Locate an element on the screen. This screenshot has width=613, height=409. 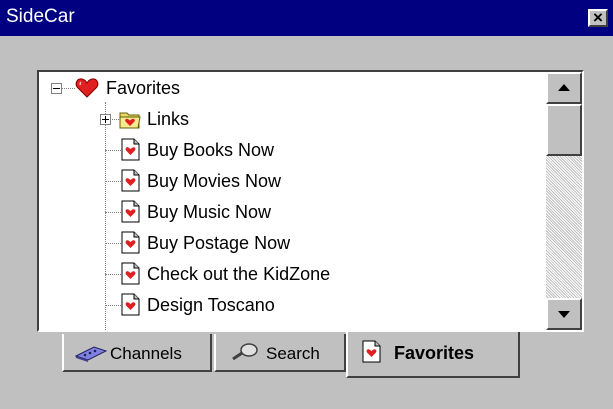
close-icon: × is located at coordinates (598, 17).